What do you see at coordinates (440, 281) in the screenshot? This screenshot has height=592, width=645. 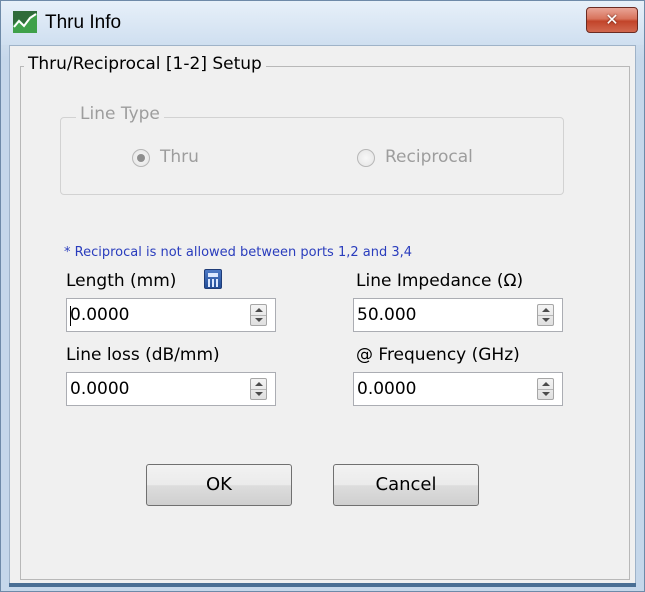 I see `line-impedance-label: Line Impedance (Ω)` at bounding box center [440, 281].